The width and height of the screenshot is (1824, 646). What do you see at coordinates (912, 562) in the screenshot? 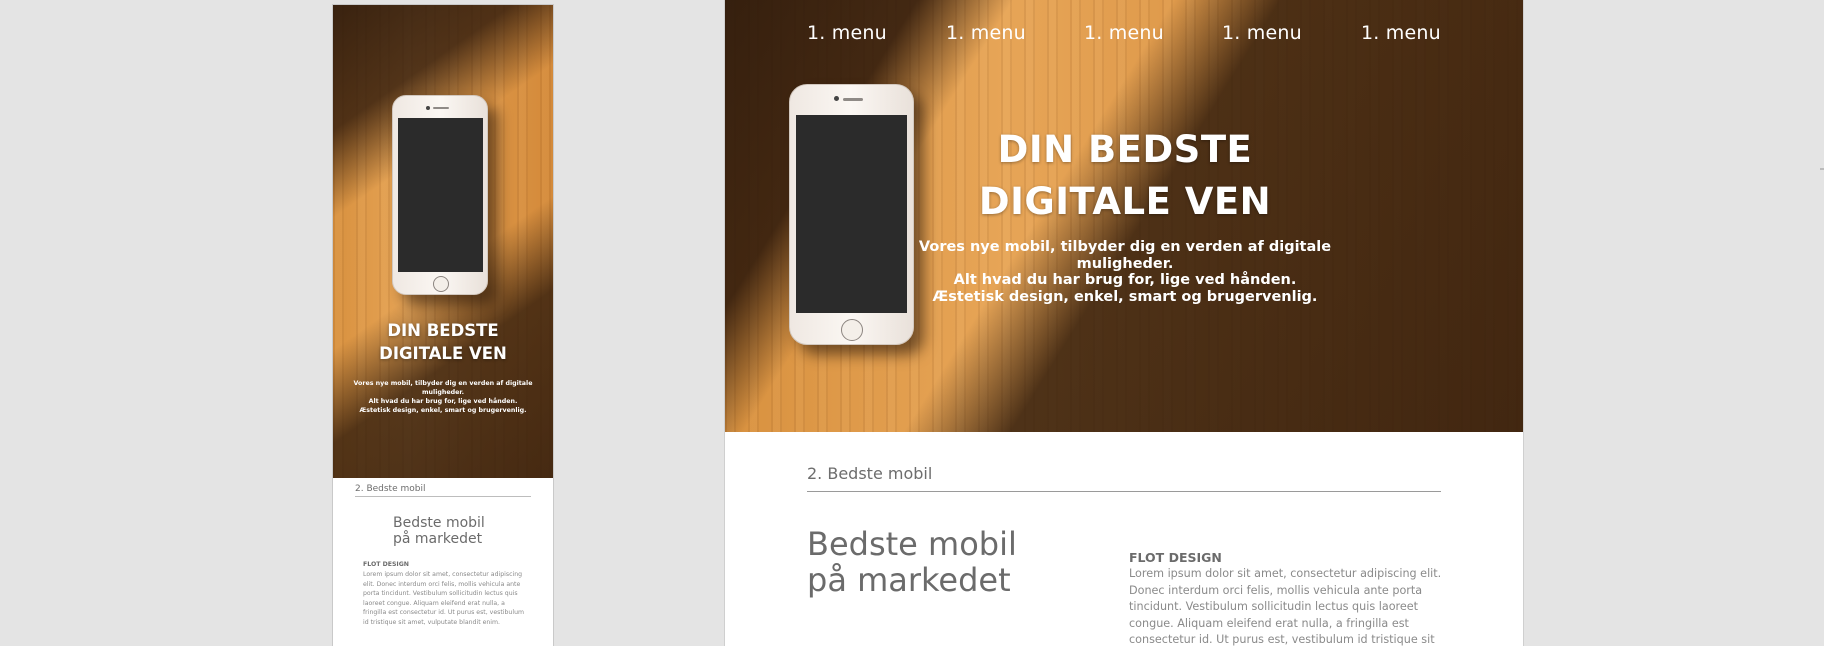
I see `desktop-section-title: Bedste mobil på markedet` at bounding box center [912, 562].